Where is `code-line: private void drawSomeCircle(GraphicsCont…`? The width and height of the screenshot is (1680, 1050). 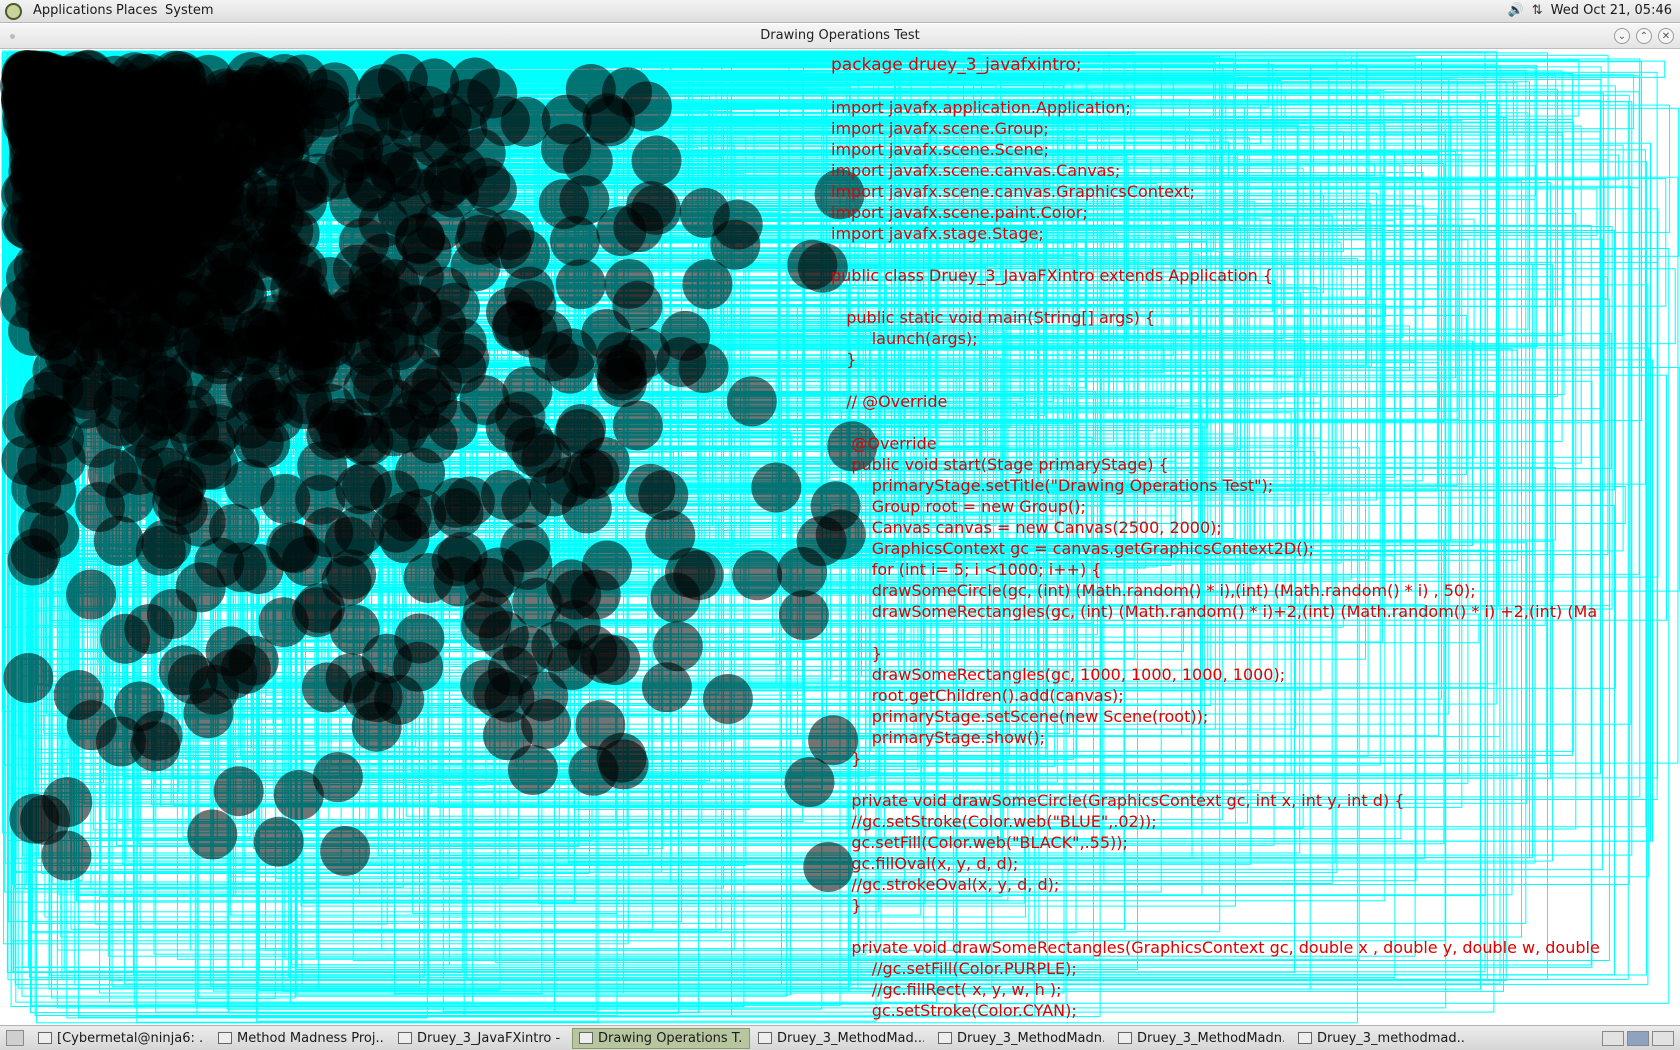 code-line: private void drawSomeCircle(GraphicsCont… is located at coordinates (1118, 800).